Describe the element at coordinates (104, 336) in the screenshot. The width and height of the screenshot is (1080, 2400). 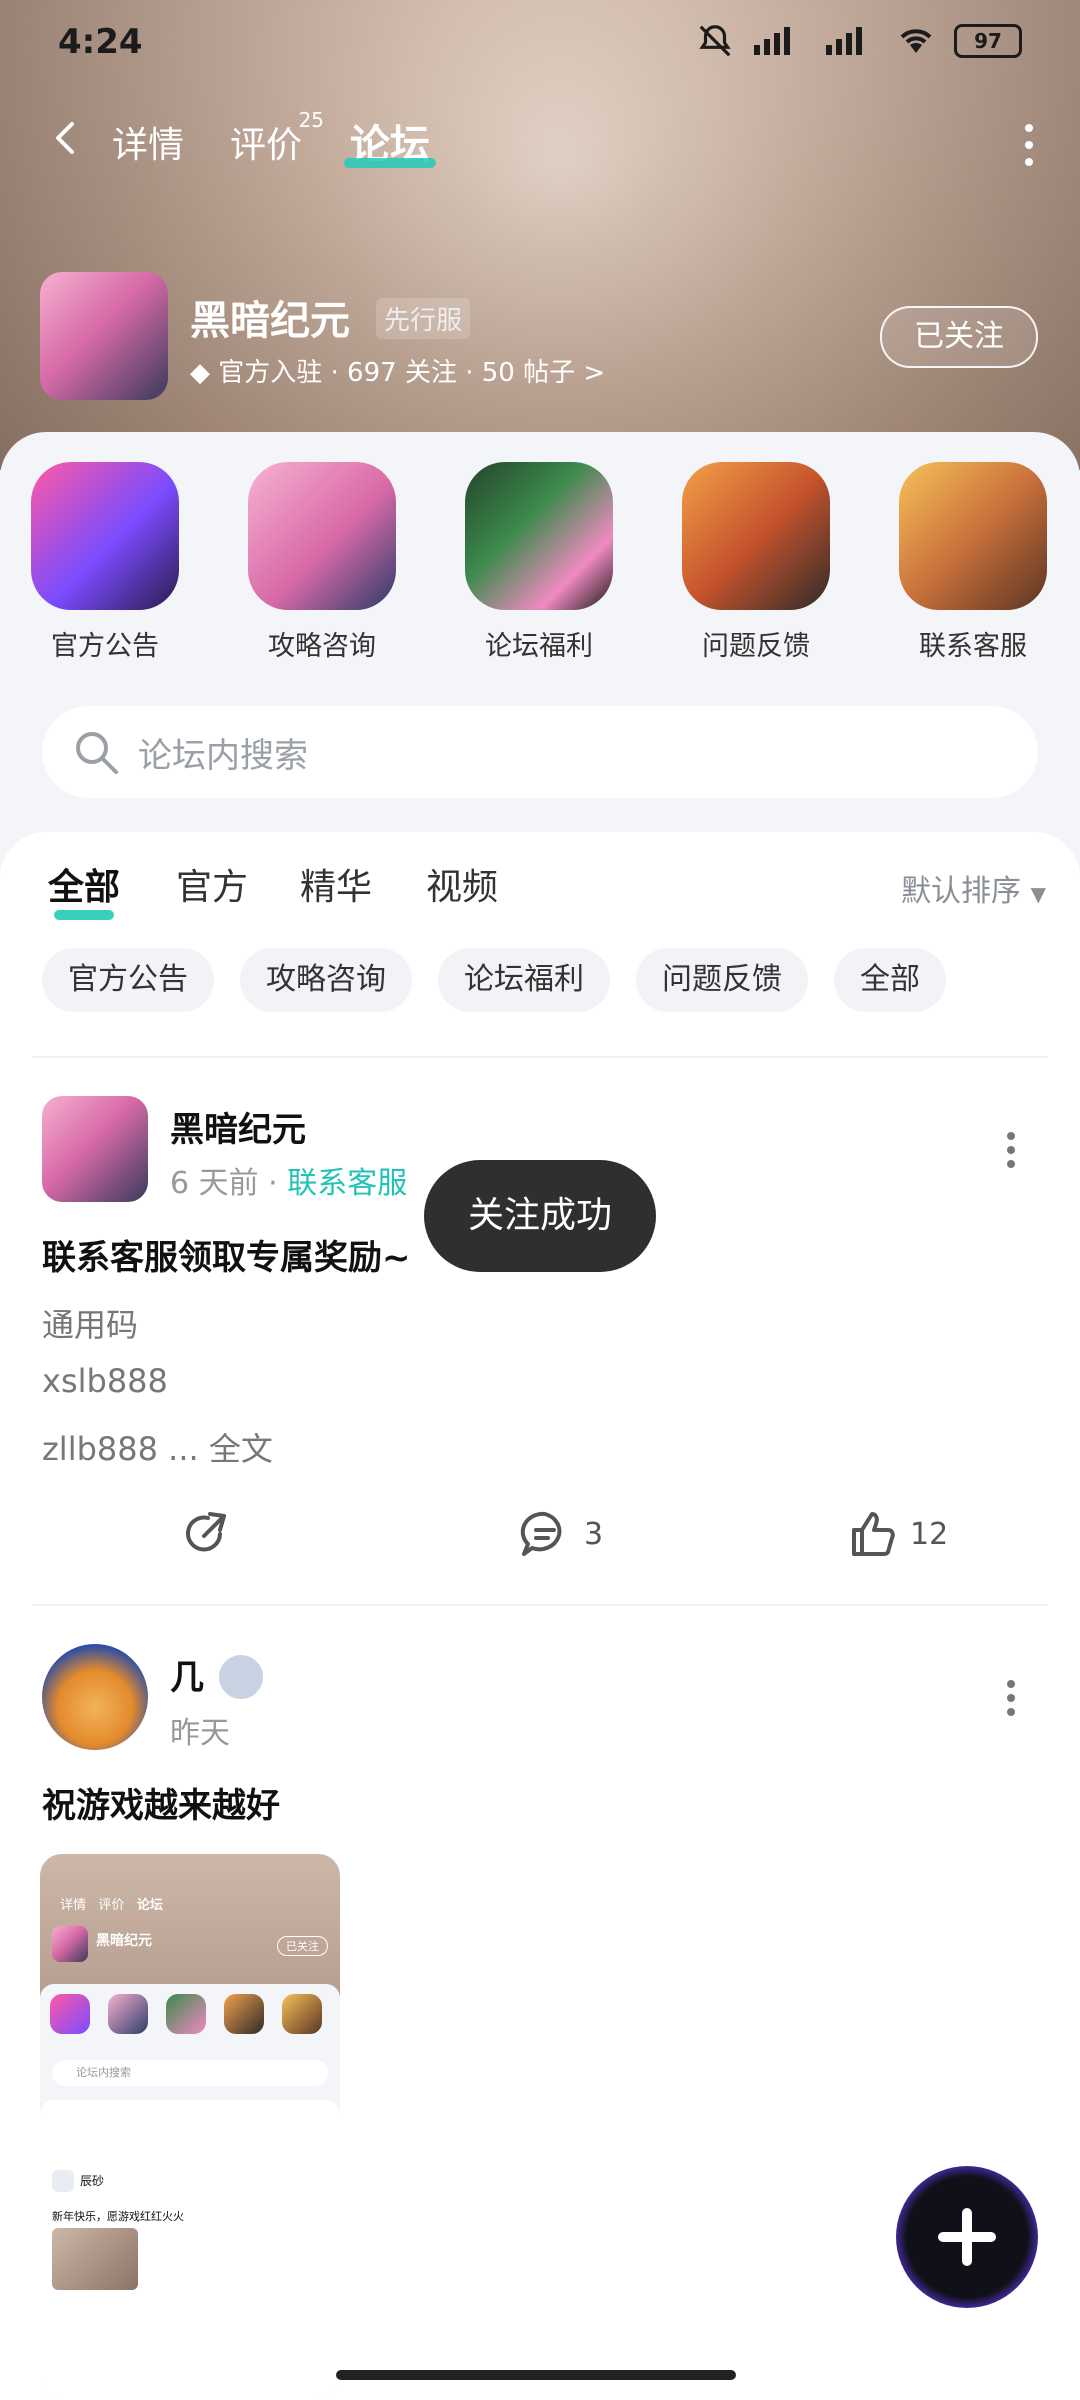
I see `game-icon` at that location.